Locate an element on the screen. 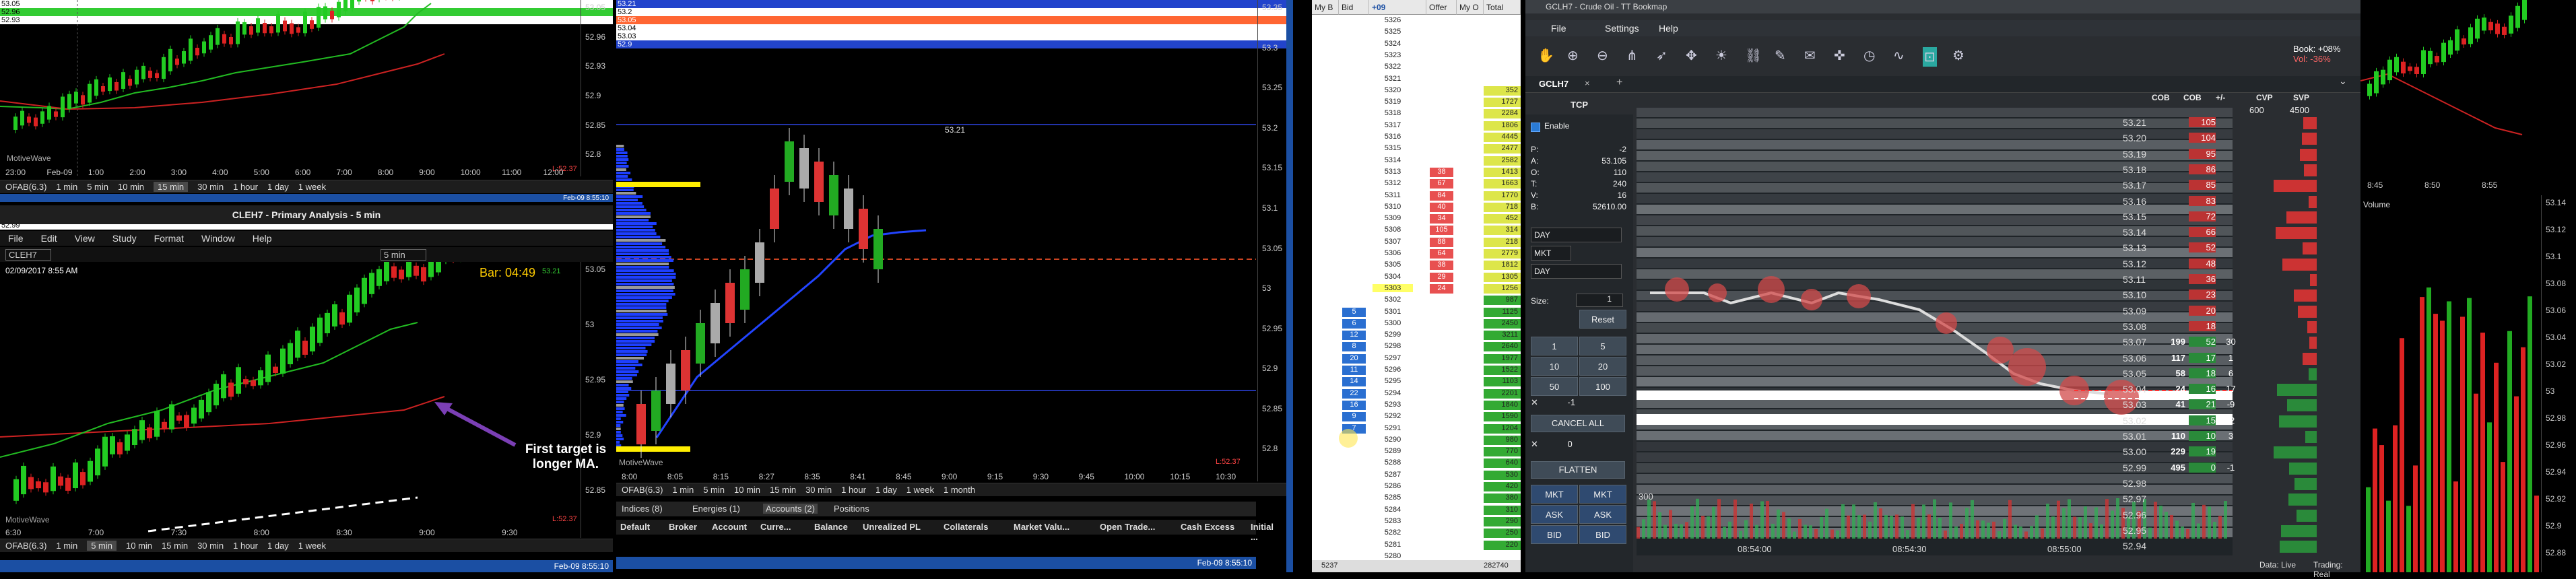 Image resolution: width=2576 pixels, height=579 pixels. tif-dropdown: DAY is located at coordinates (1576, 235).